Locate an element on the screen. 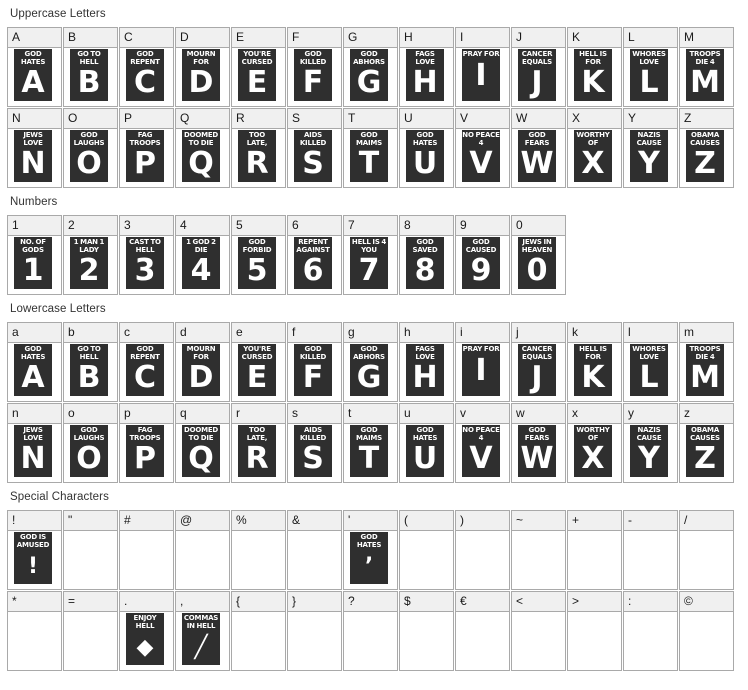 The width and height of the screenshot is (748, 690). glyph-cell: d MOURN FOR D is located at coordinates (202, 362).